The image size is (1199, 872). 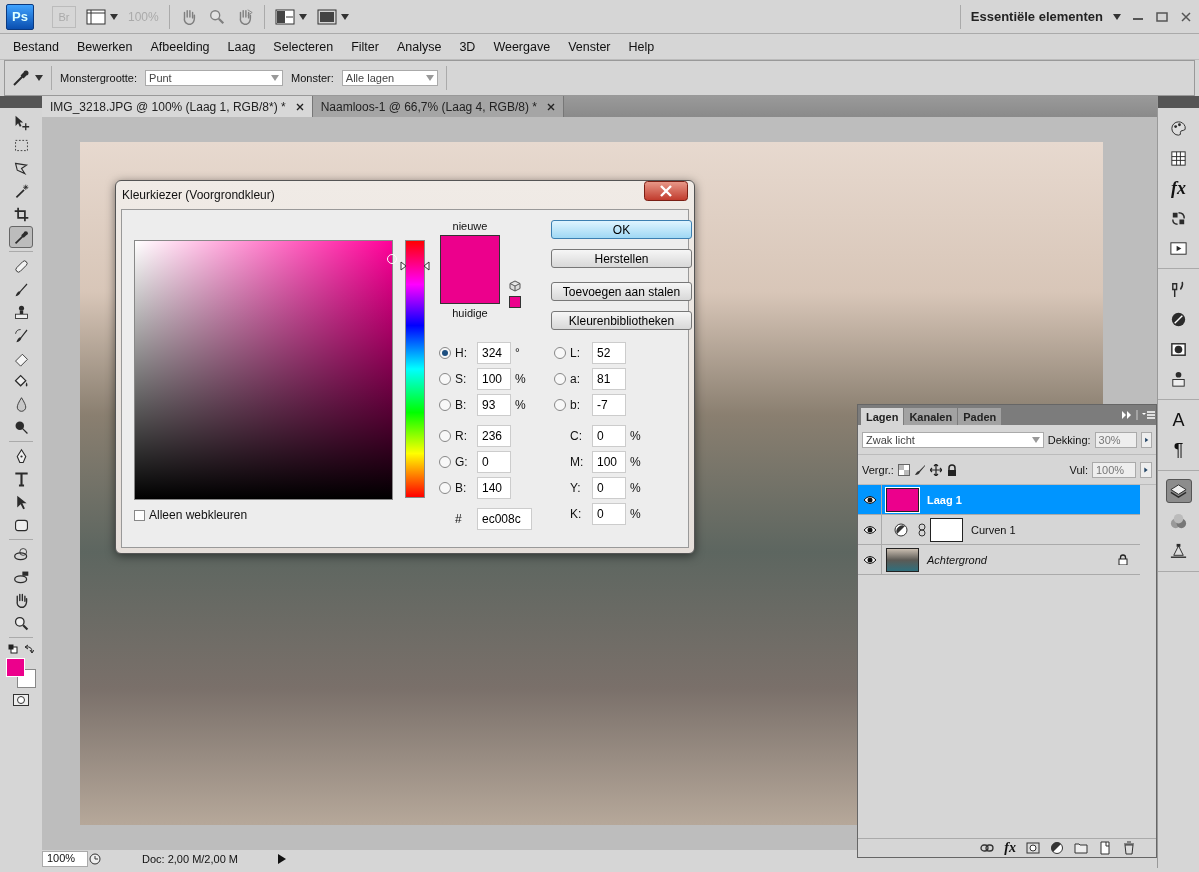 I want to click on opacity-field: 30%, so click(x=1115, y=439).